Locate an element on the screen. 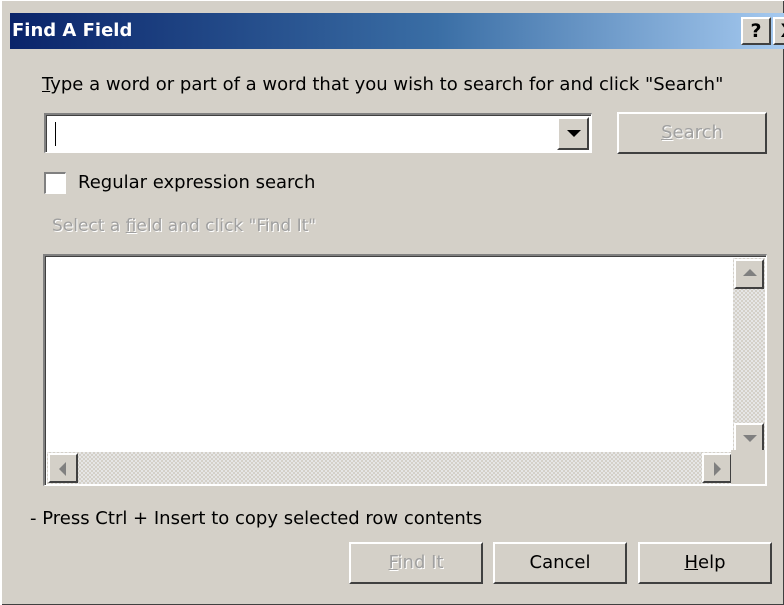  cancel-button: Cancel is located at coordinates (560, 563).